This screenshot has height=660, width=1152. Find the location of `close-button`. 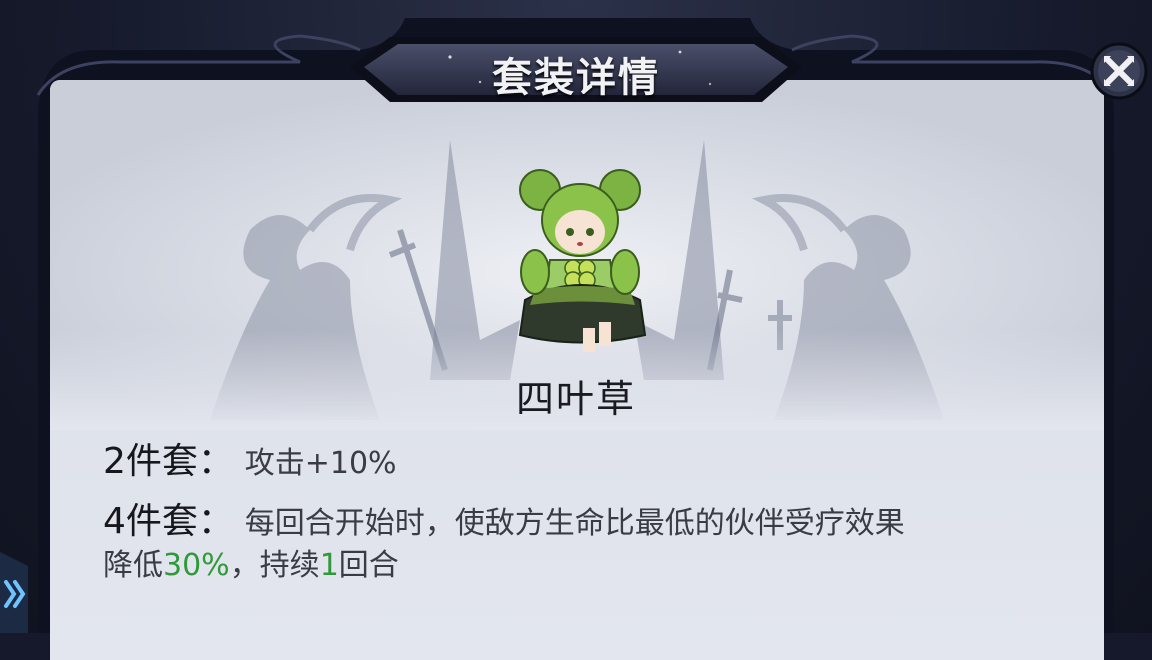

close-button is located at coordinates (1119, 71).